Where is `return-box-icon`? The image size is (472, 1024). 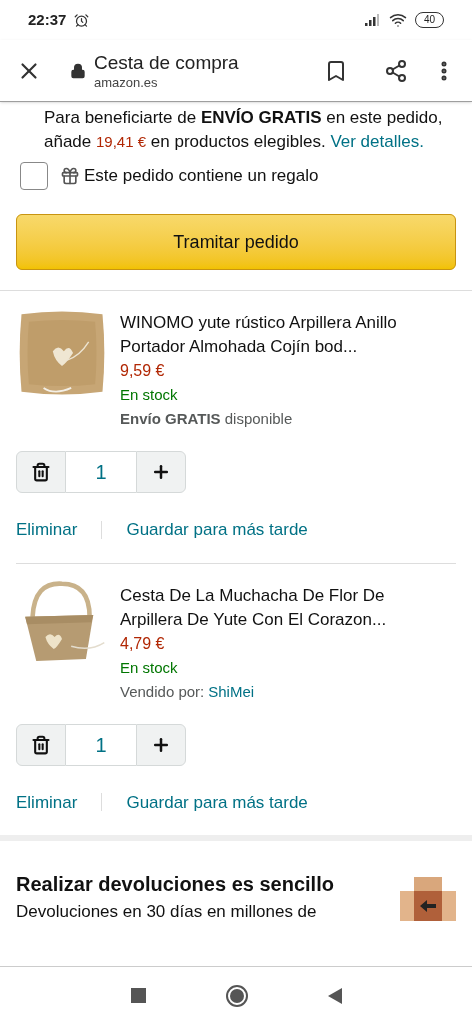 return-box-icon is located at coordinates (428, 899).